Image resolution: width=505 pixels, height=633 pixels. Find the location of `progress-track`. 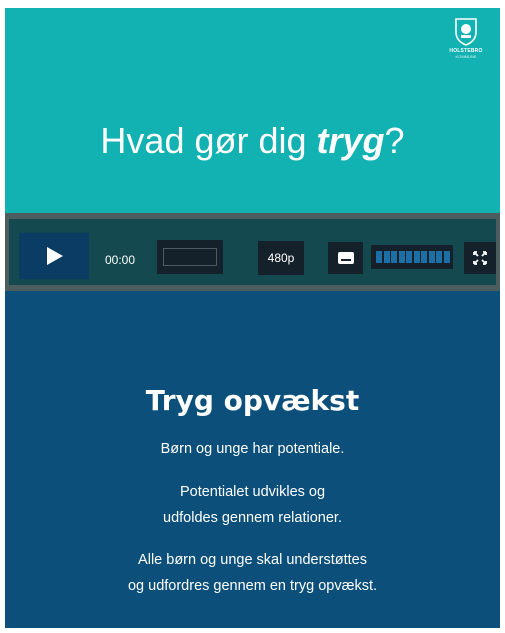

progress-track is located at coordinates (190, 257).